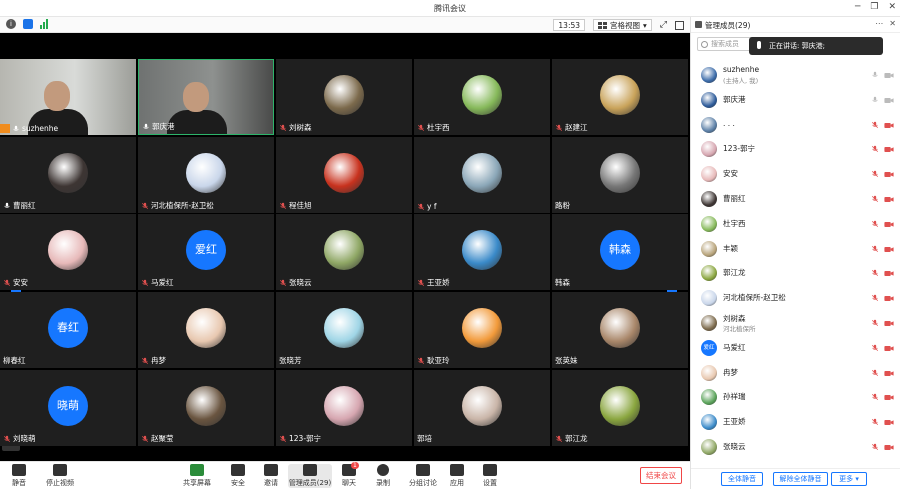 This screenshot has width=900, height=489. What do you see at coordinates (741, 69) in the screenshot?
I see `member-name: suzhenhe` at bounding box center [741, 69].